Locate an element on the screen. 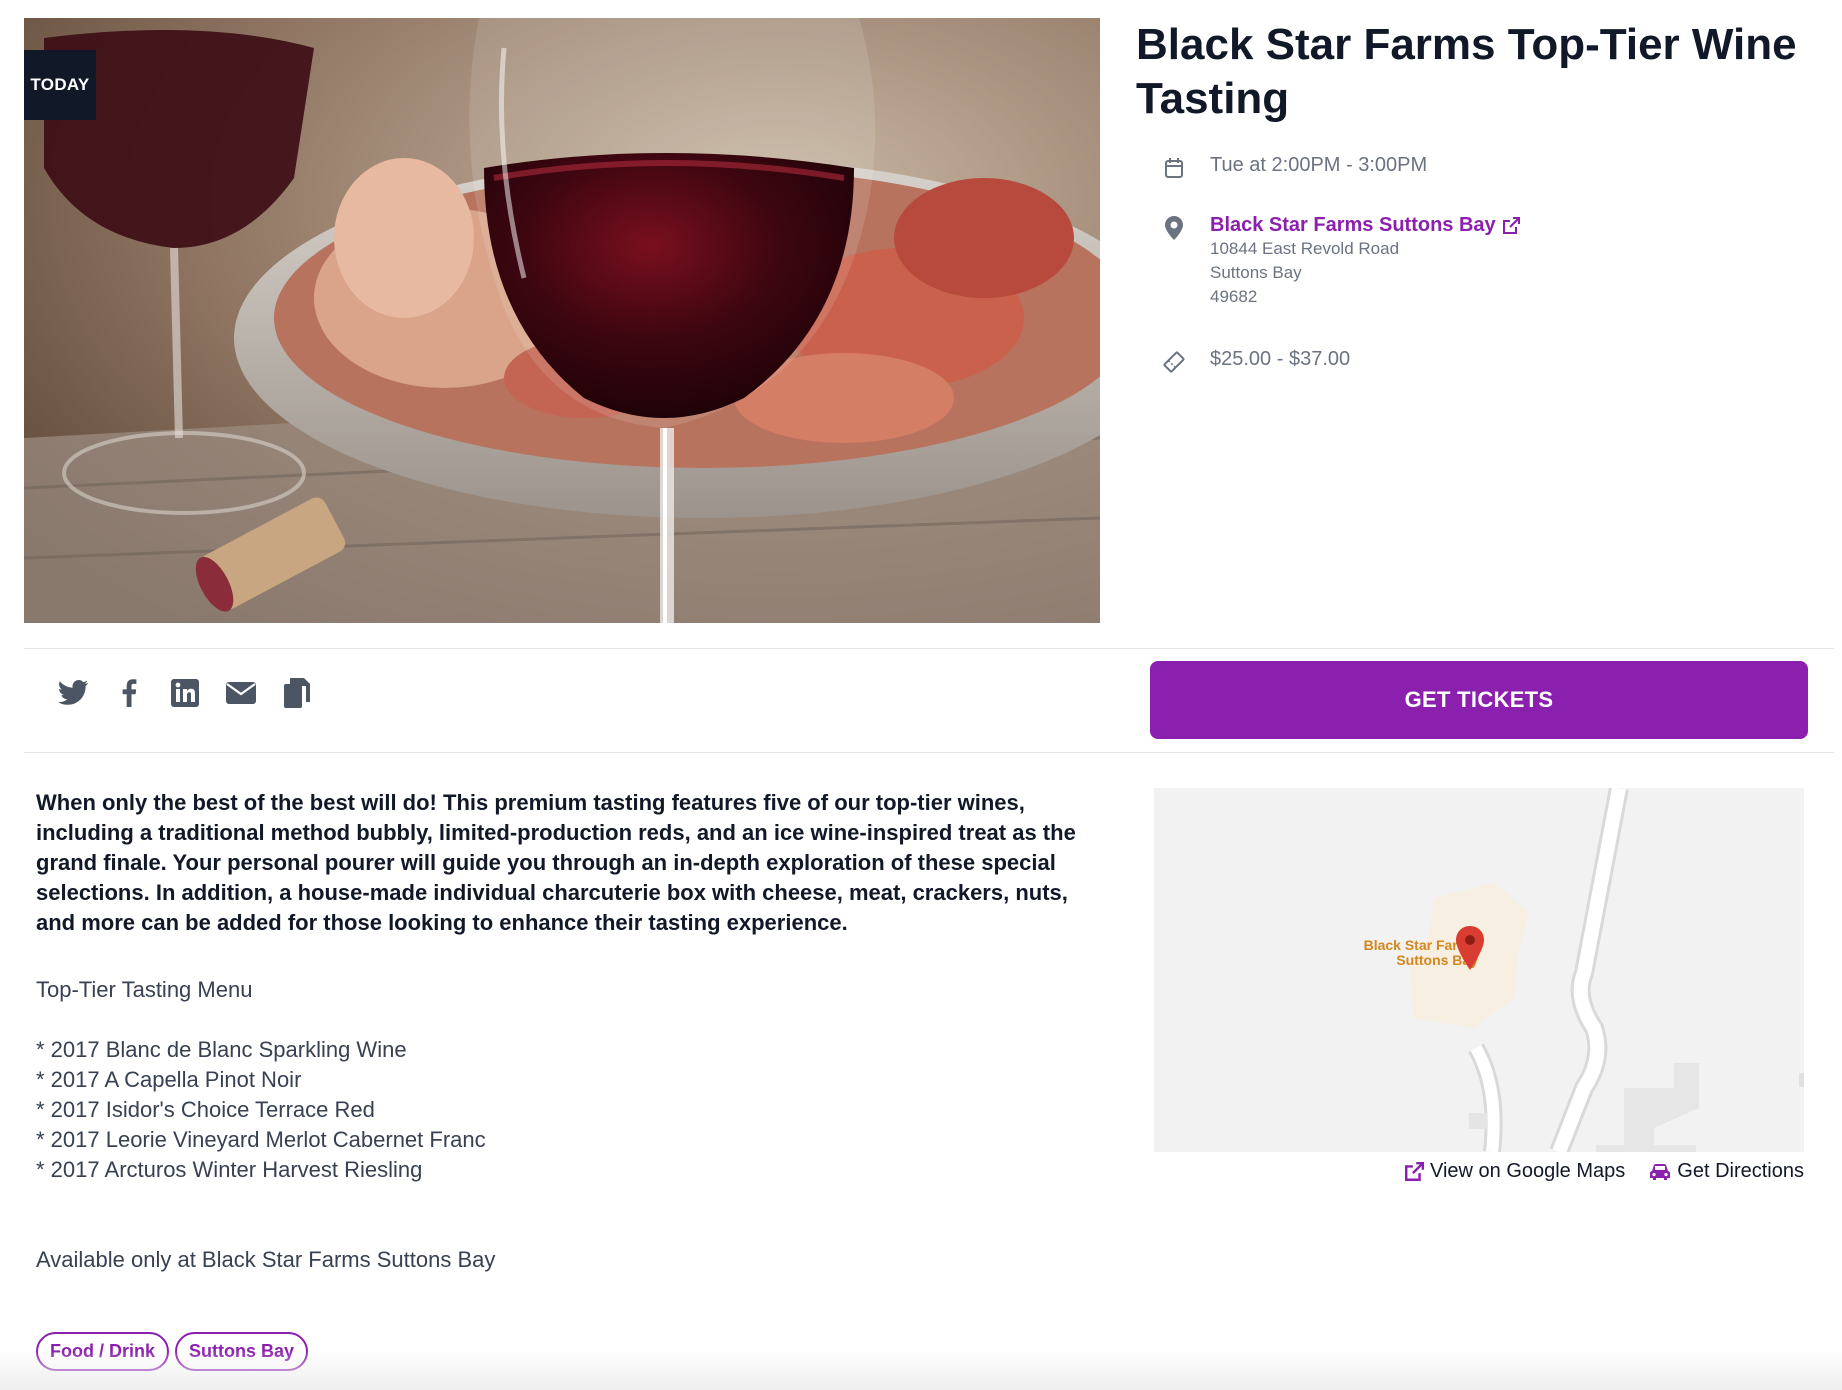 The width and height of the screenshot is (1842, 1390). list-item: * 2017 Isidor's Choice Terrace Red is located at coordinates (205, 1109).